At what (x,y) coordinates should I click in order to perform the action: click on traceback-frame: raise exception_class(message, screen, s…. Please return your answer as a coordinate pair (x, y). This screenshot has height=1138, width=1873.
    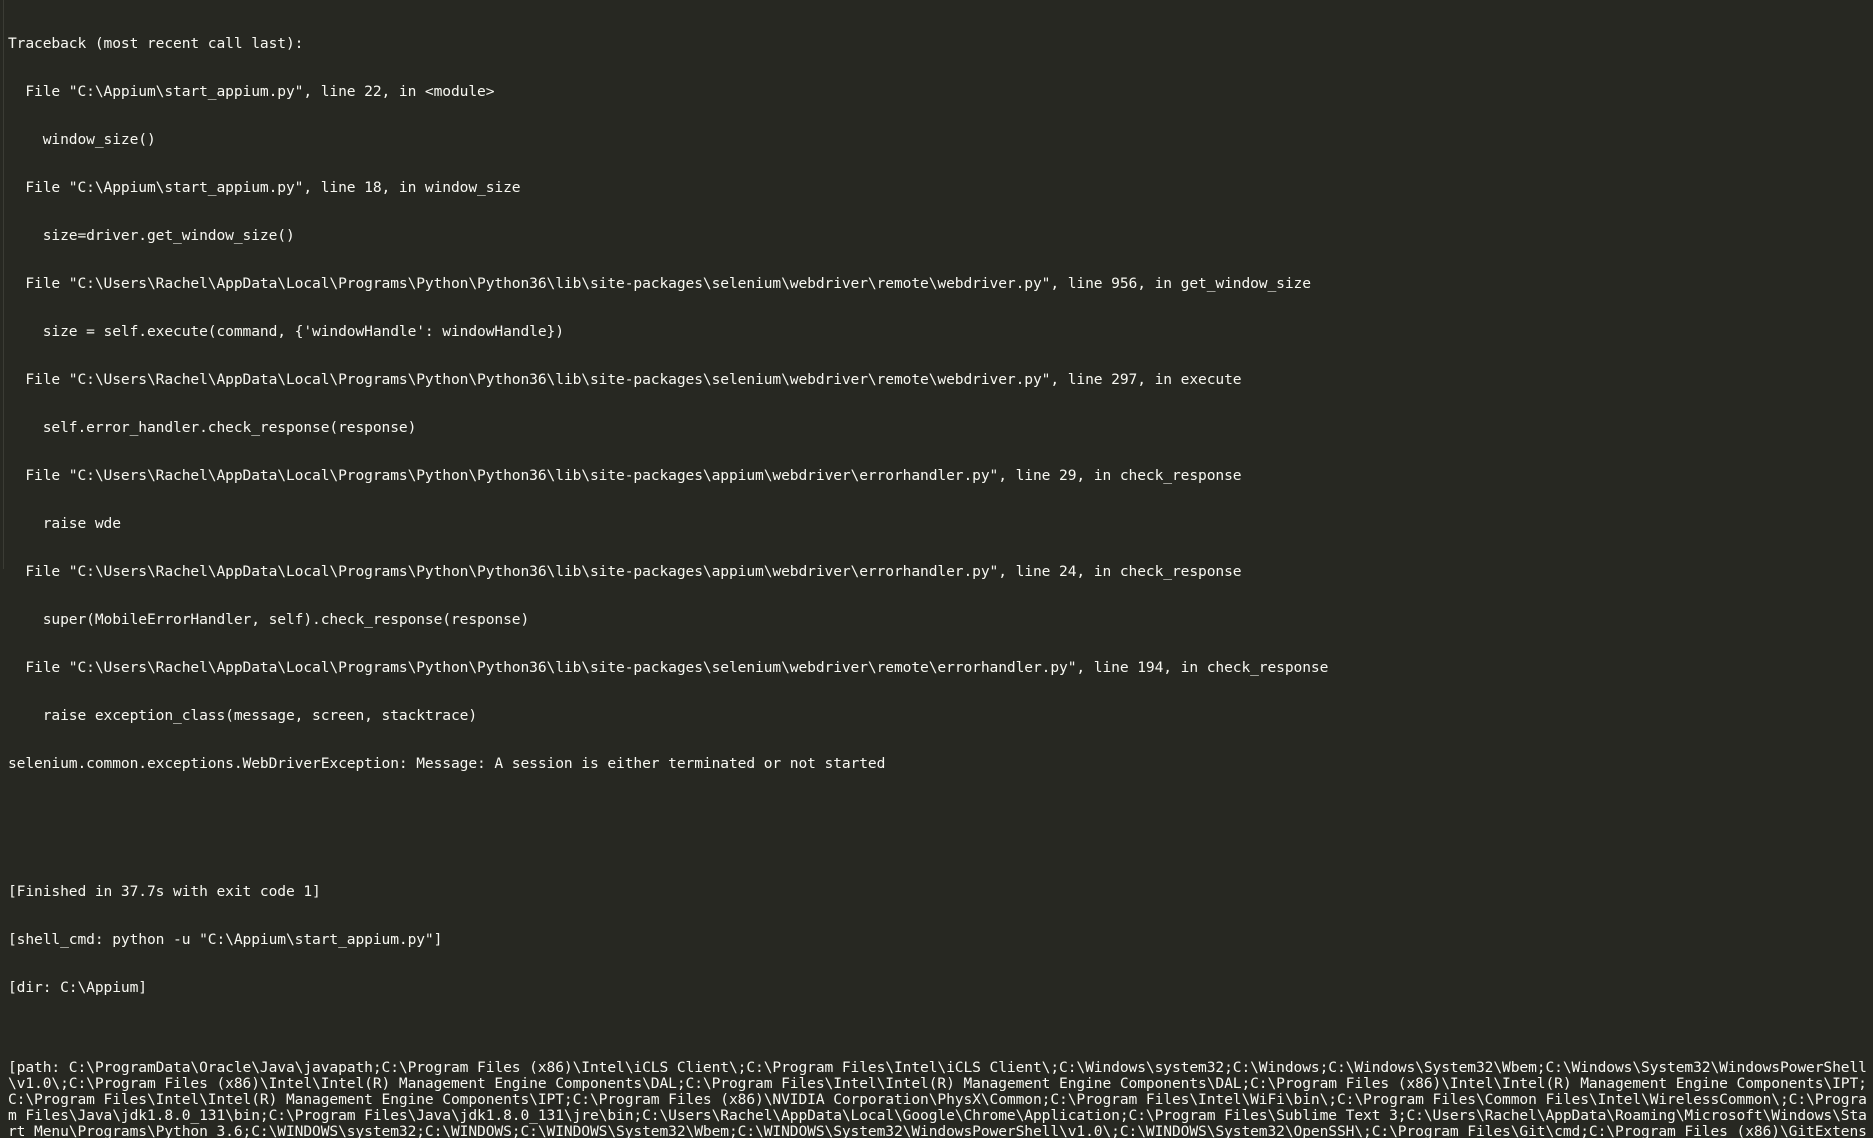
    Looking at the image, I should click on (243, 715).